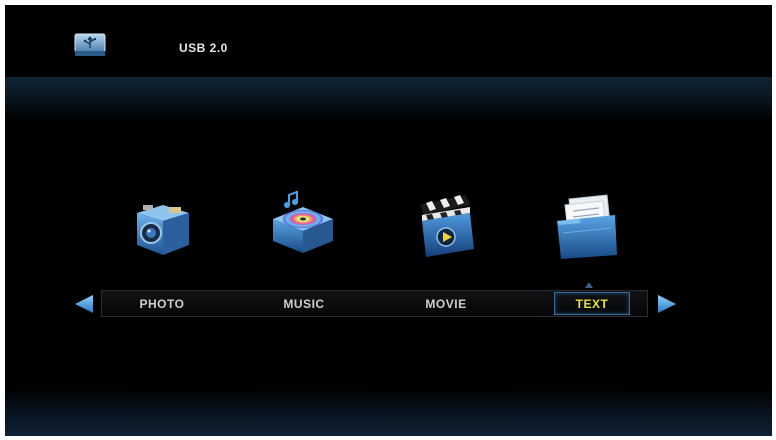 This screenshot has height=440, width=776. What do you see at coordinates (388, 412) in the screenshot?
I see `footer-glow-band` at bounding box center [388, 412].